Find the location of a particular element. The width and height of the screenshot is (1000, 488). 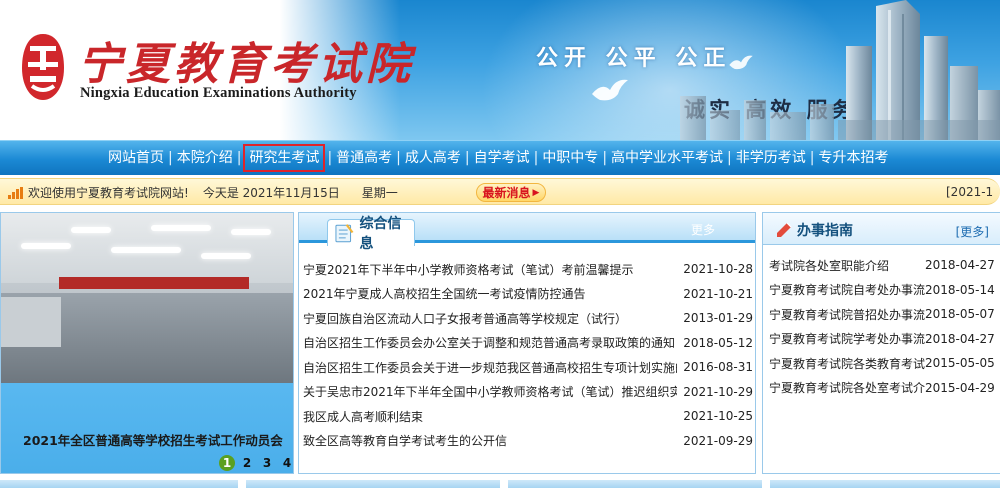

slide-page-3: 3 is located at coordinates (267, 463).